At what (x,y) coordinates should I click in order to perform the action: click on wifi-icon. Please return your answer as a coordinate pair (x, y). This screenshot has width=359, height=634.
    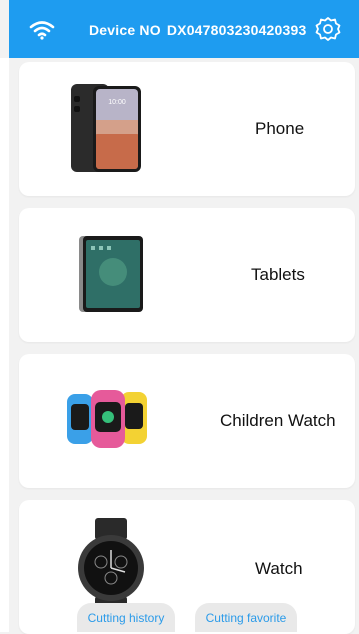
    Looking at the image, I should click on (42, 30).